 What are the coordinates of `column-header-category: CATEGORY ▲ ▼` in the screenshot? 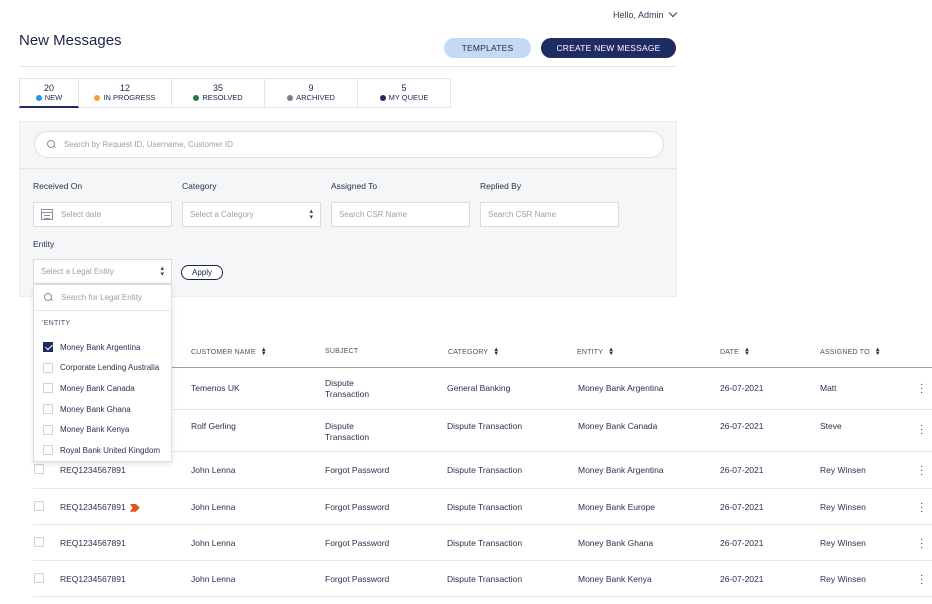 It's located at (473, 352).